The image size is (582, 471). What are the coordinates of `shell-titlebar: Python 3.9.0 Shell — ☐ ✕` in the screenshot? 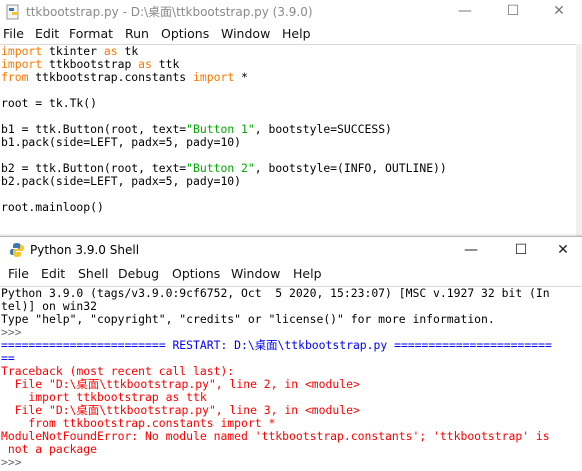 It's located at (291, 250).